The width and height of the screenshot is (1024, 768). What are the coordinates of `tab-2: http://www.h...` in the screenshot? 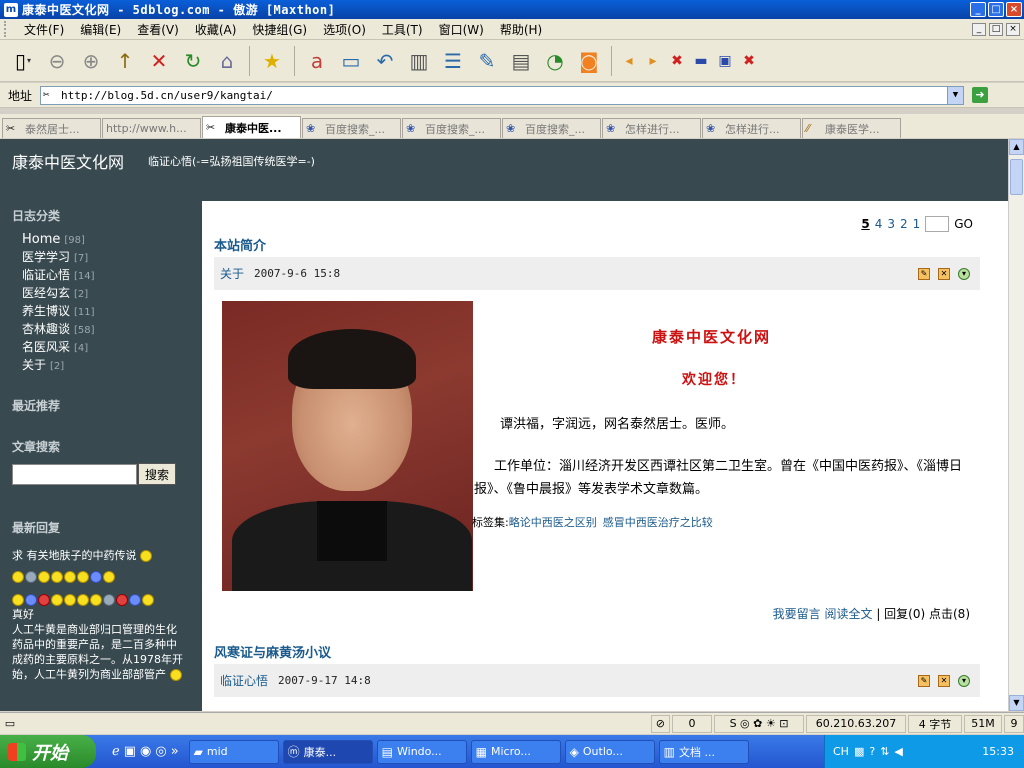 It's located at (151, 128).